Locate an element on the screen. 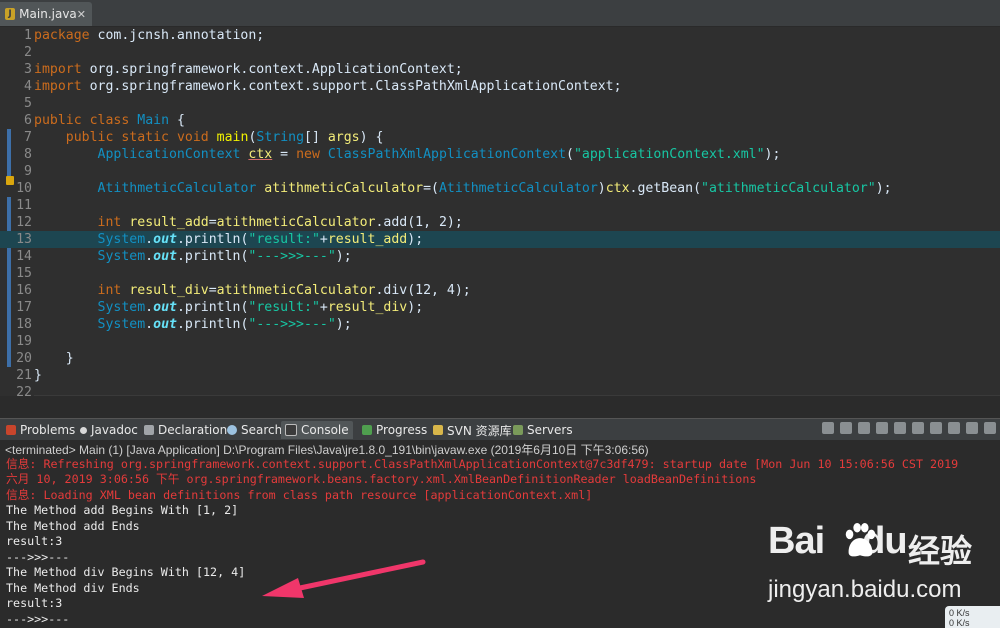  watermark-url: jingyan.baidu.com is located at coordinates (865, 589).